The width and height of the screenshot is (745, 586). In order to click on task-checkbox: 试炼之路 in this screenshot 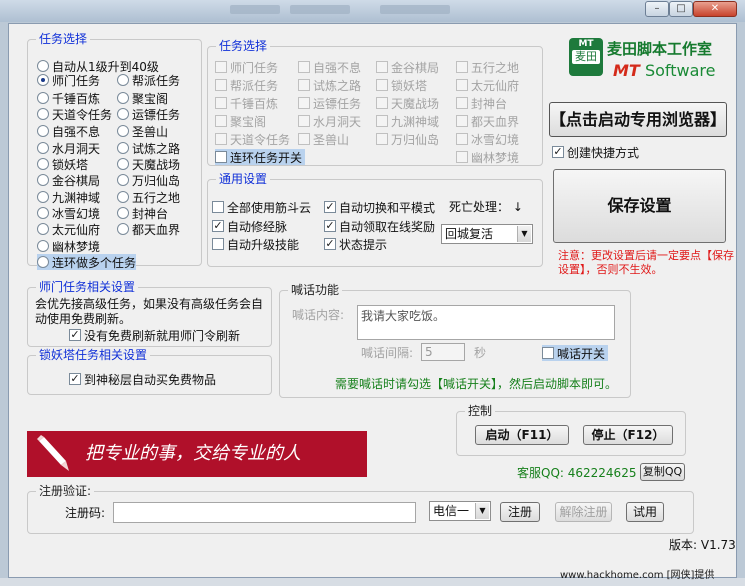, I will do `click(329, 85)`.